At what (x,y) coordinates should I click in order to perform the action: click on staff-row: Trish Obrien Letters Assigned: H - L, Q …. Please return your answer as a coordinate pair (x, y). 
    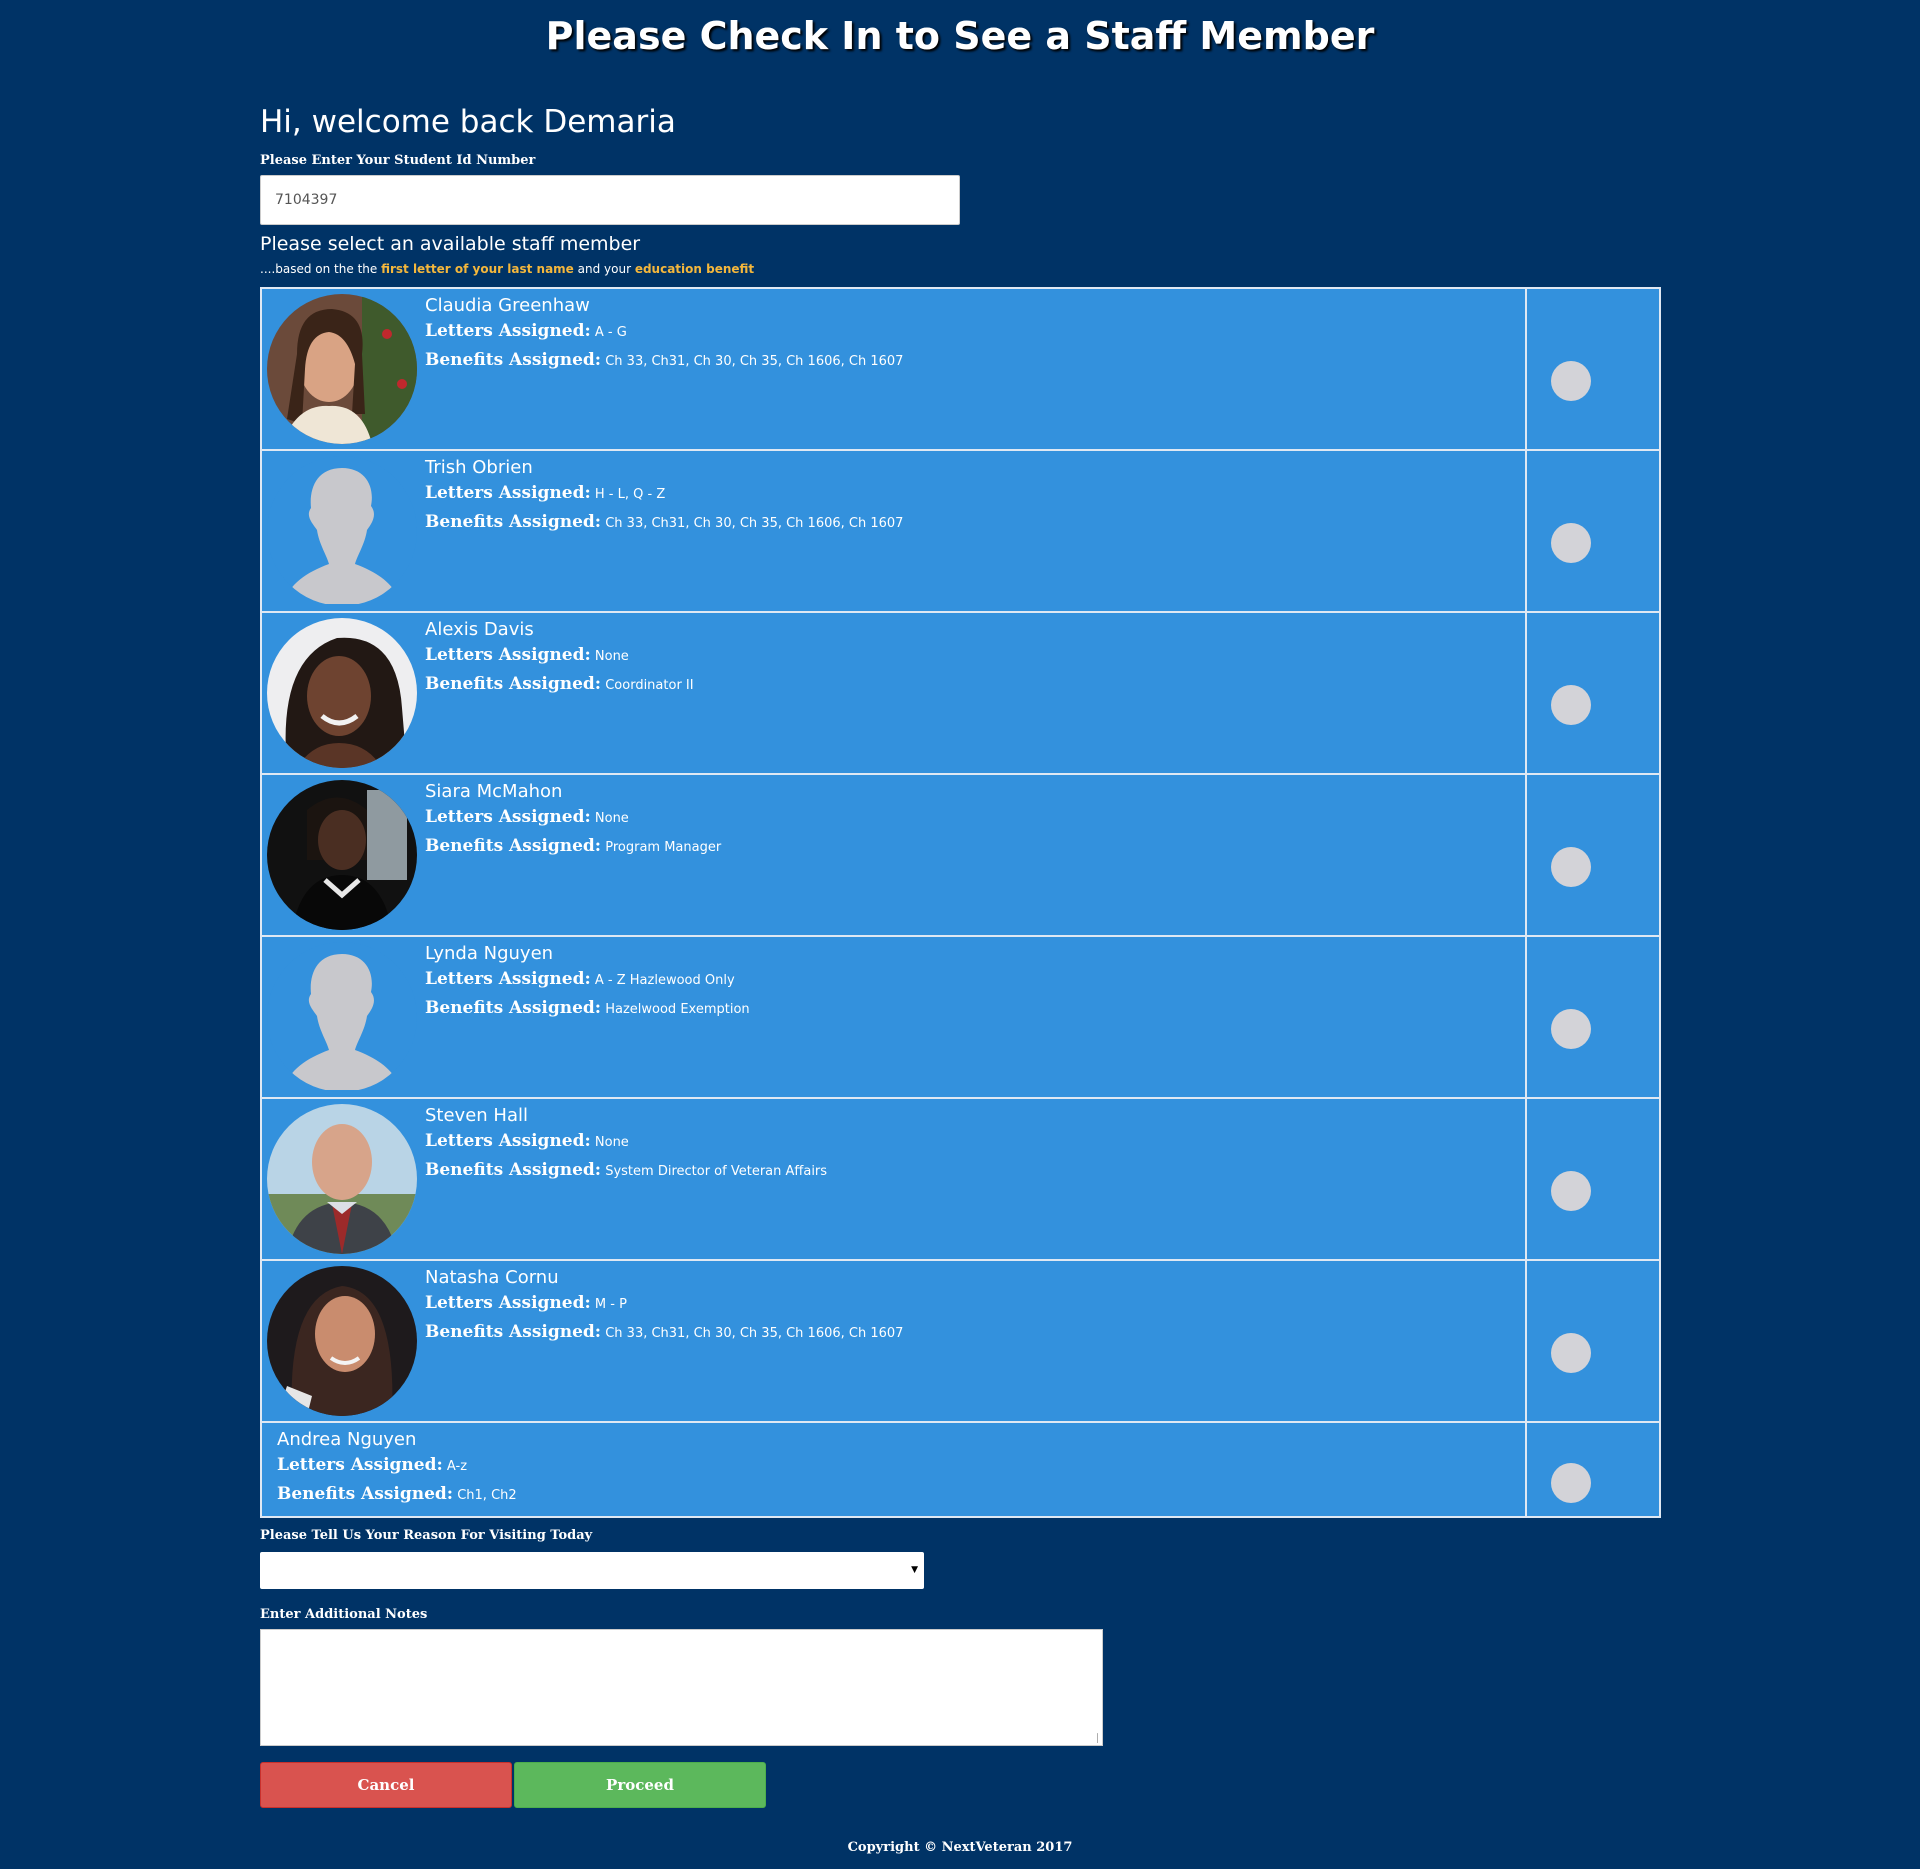
    Looking at the image, I should click on (960, 532).